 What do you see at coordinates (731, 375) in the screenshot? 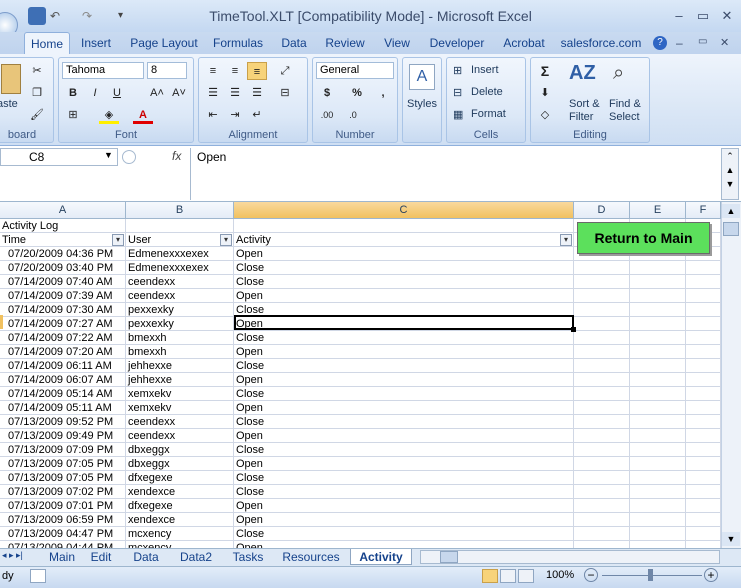
I see `vertical-scrollbar` at bounding box center [731, 375].